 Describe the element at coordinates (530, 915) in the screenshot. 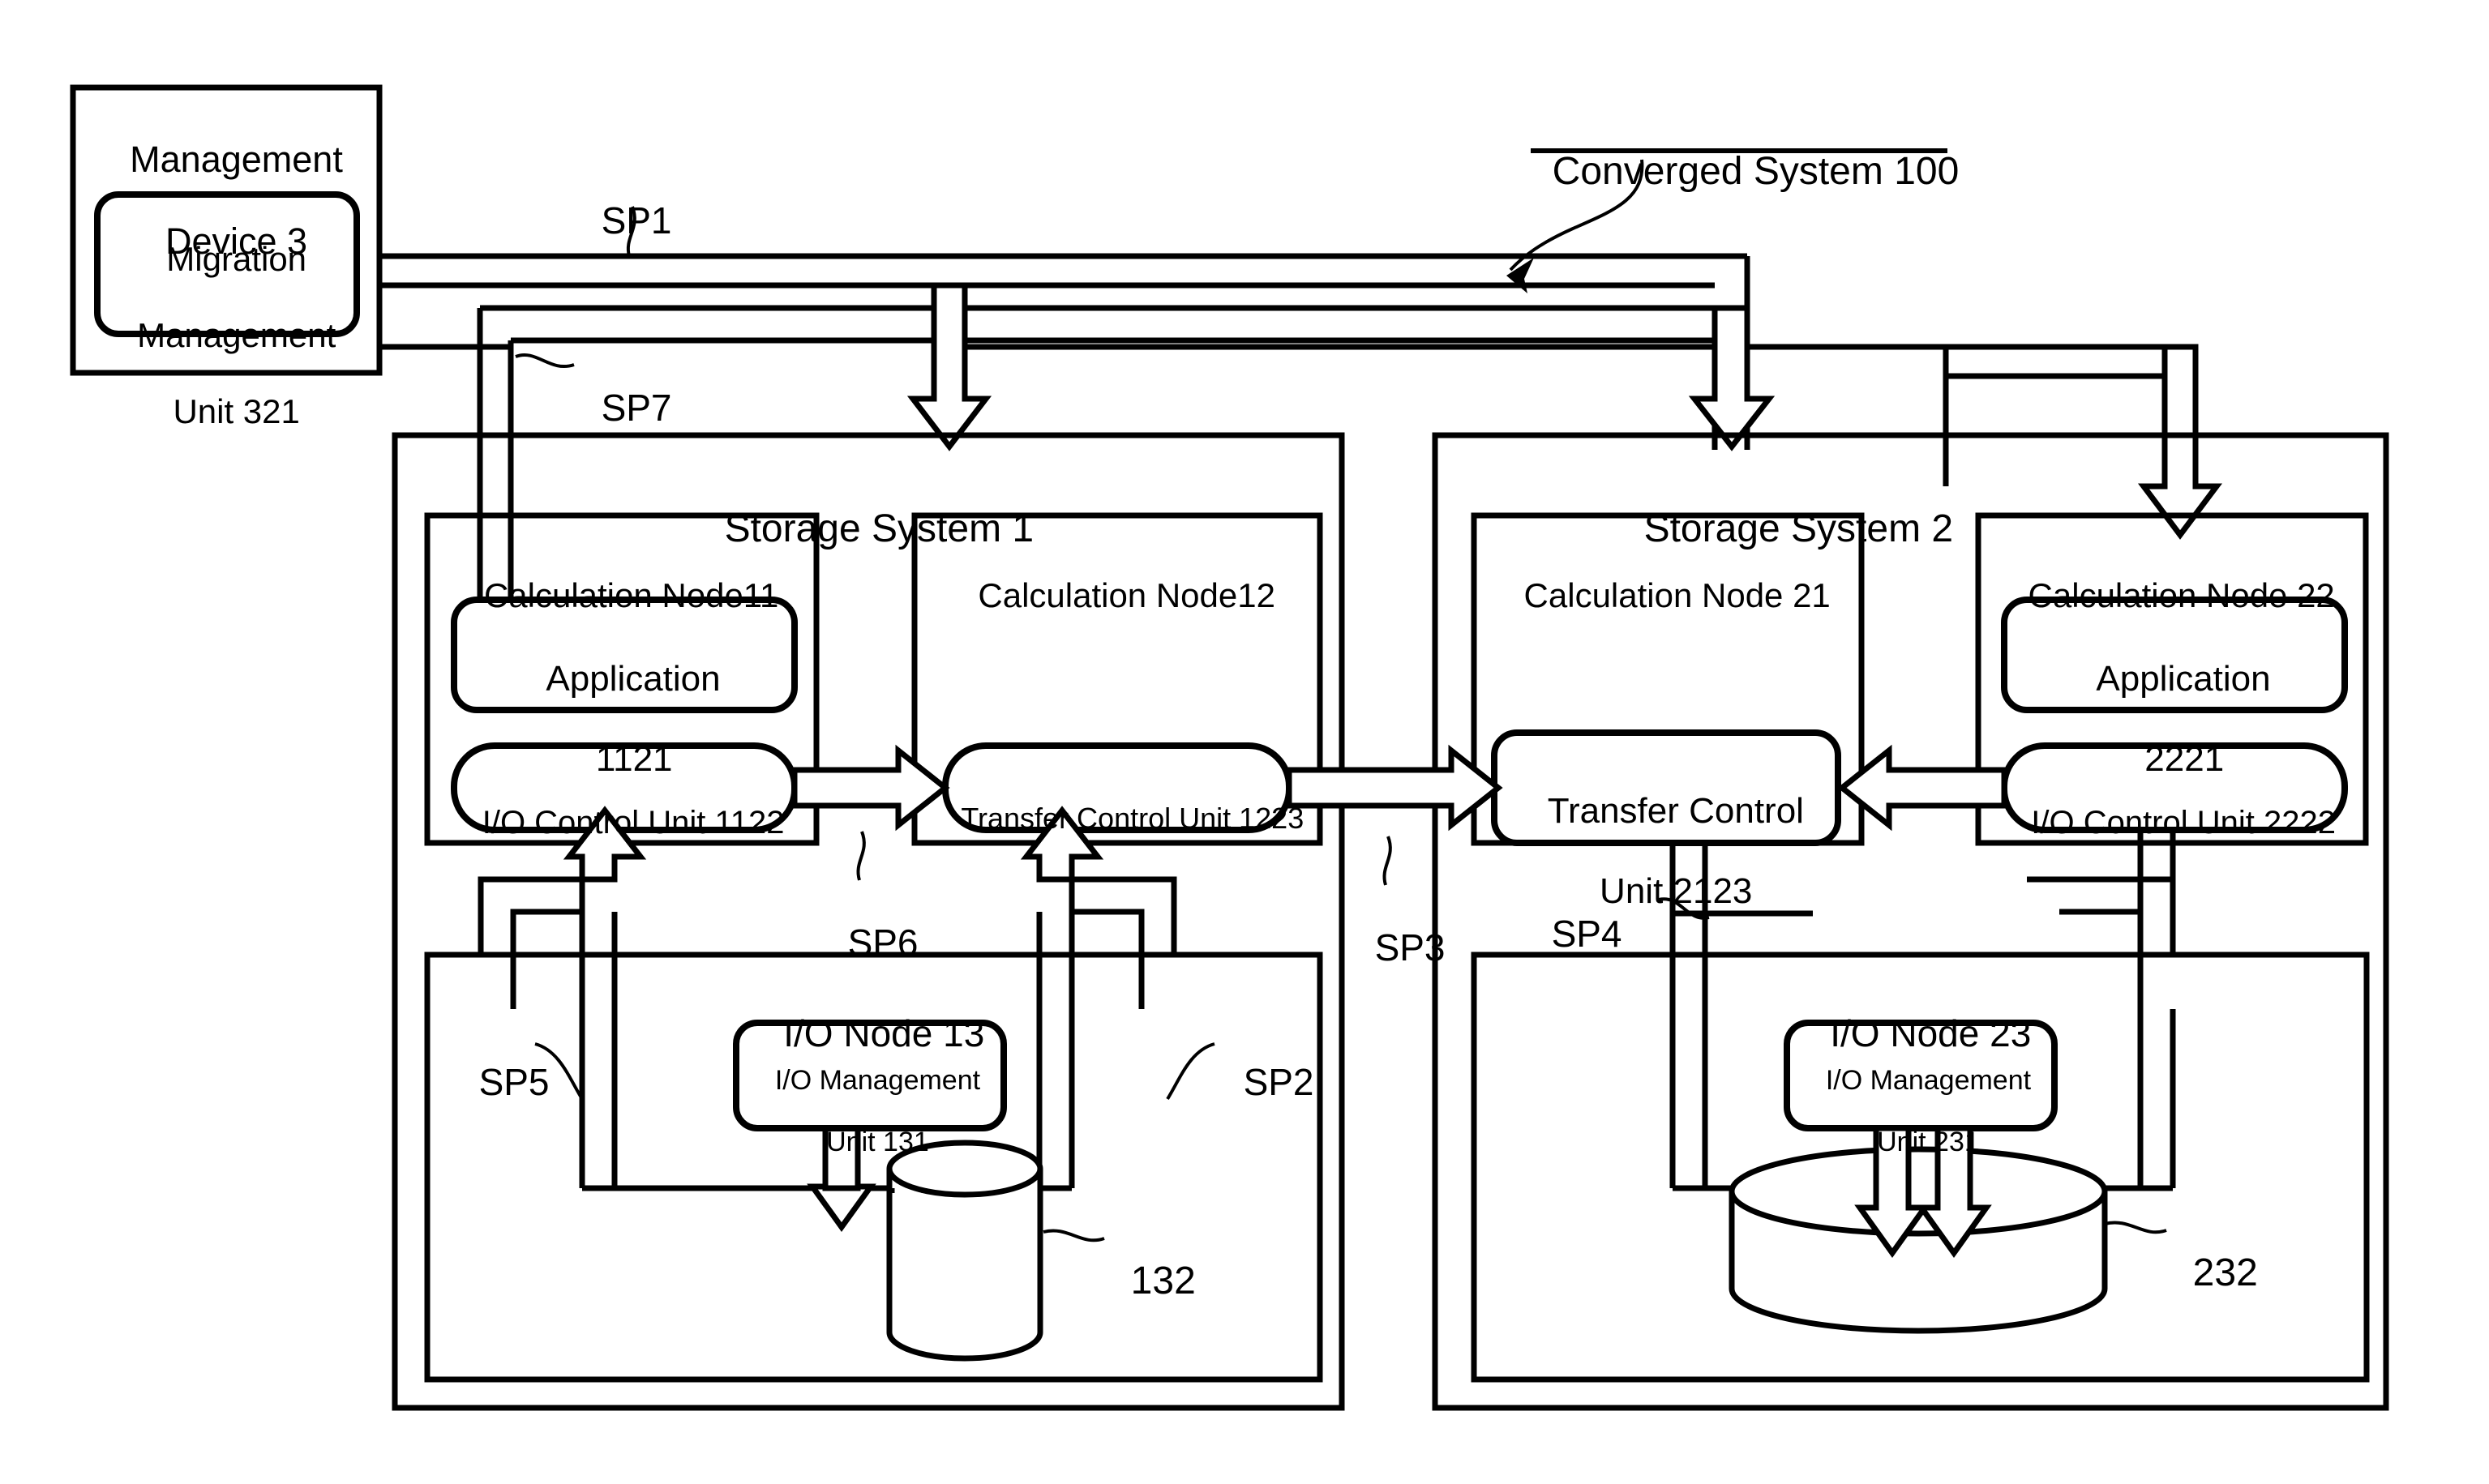

I see `sp5-path-left-outer` at that location.